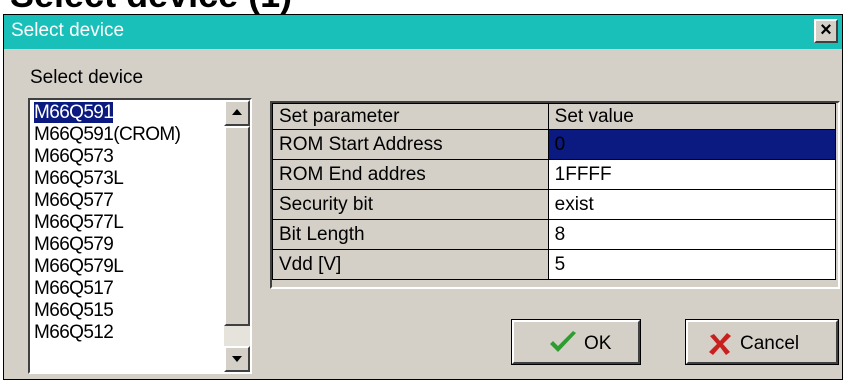 Image resolution: width=850 pixels, height=383 pixels. Describe the element at coordinates (129, 245) in the screenshot. I see `list-item: M66Q579` at that location.